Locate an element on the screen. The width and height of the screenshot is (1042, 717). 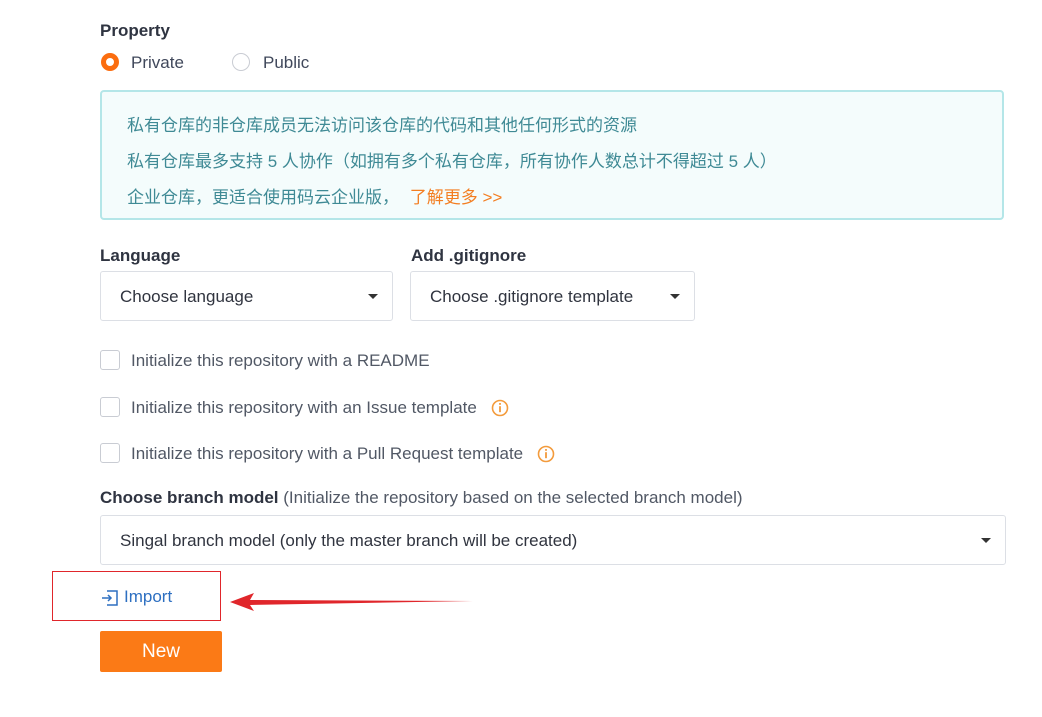
notice-line-1: 私有仓库的非仓库成员无法访问该仓库的代码和其他任何形式的资源 is located at coordinates (382, 125).